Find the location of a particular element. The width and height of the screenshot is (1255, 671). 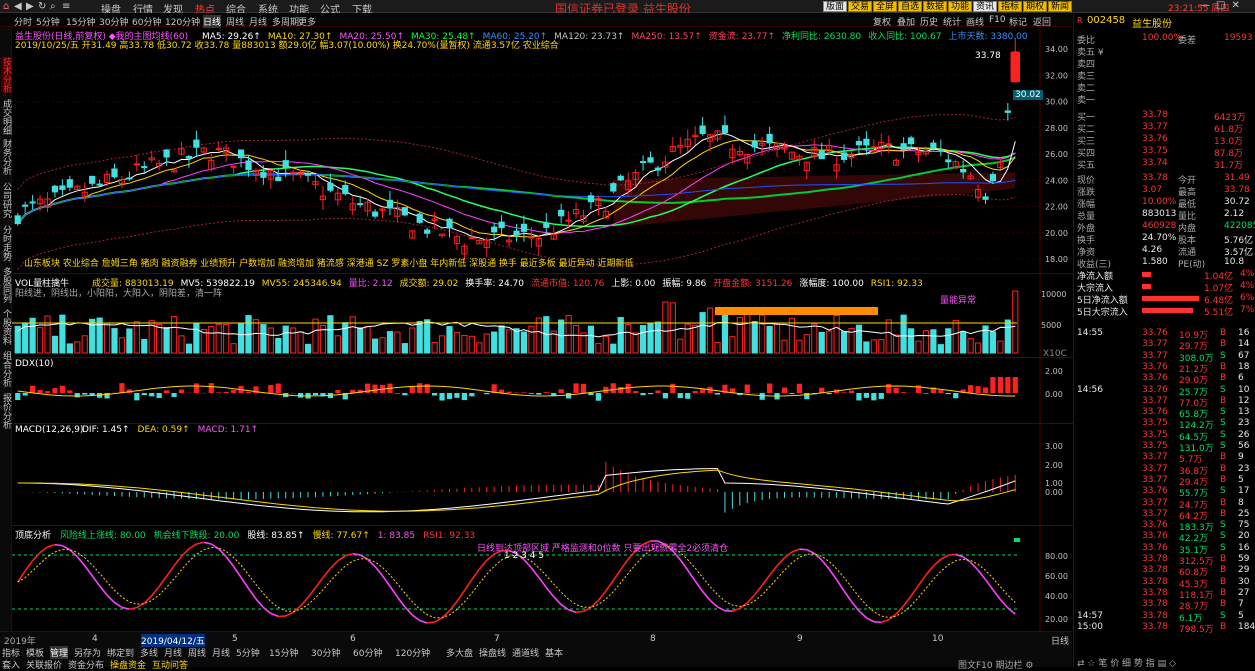

toolbar-button: 指标 is located at coordinates (1010, 6).